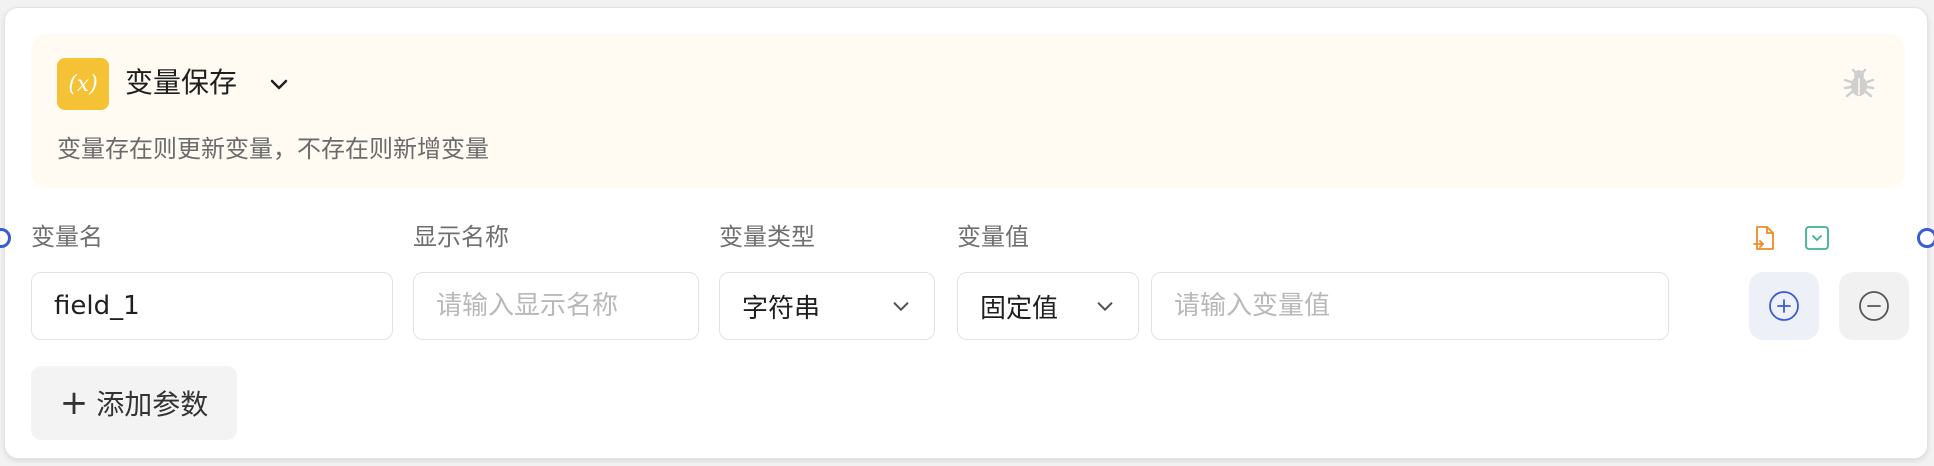  I want to click on column-label-type: 变量类型, so click(767, 237).